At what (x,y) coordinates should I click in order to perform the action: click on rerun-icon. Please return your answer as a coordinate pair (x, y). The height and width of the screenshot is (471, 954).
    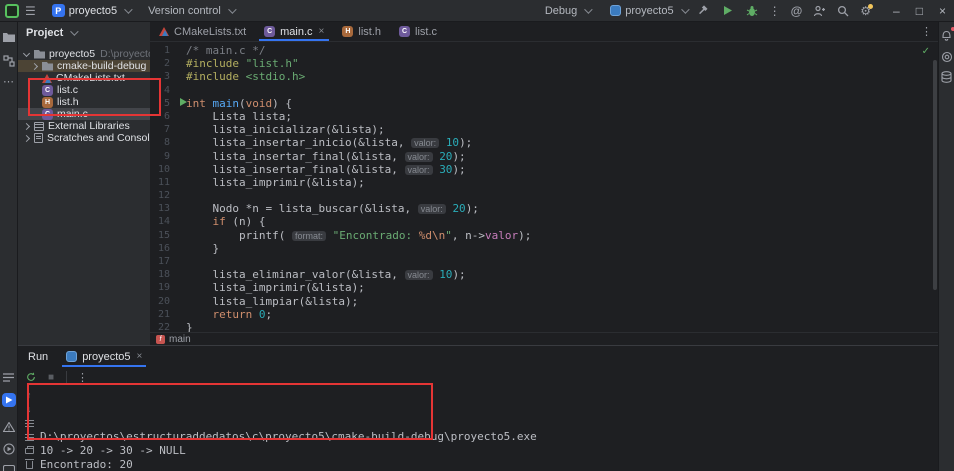
    Looking at the image, I should click on (31, 377).